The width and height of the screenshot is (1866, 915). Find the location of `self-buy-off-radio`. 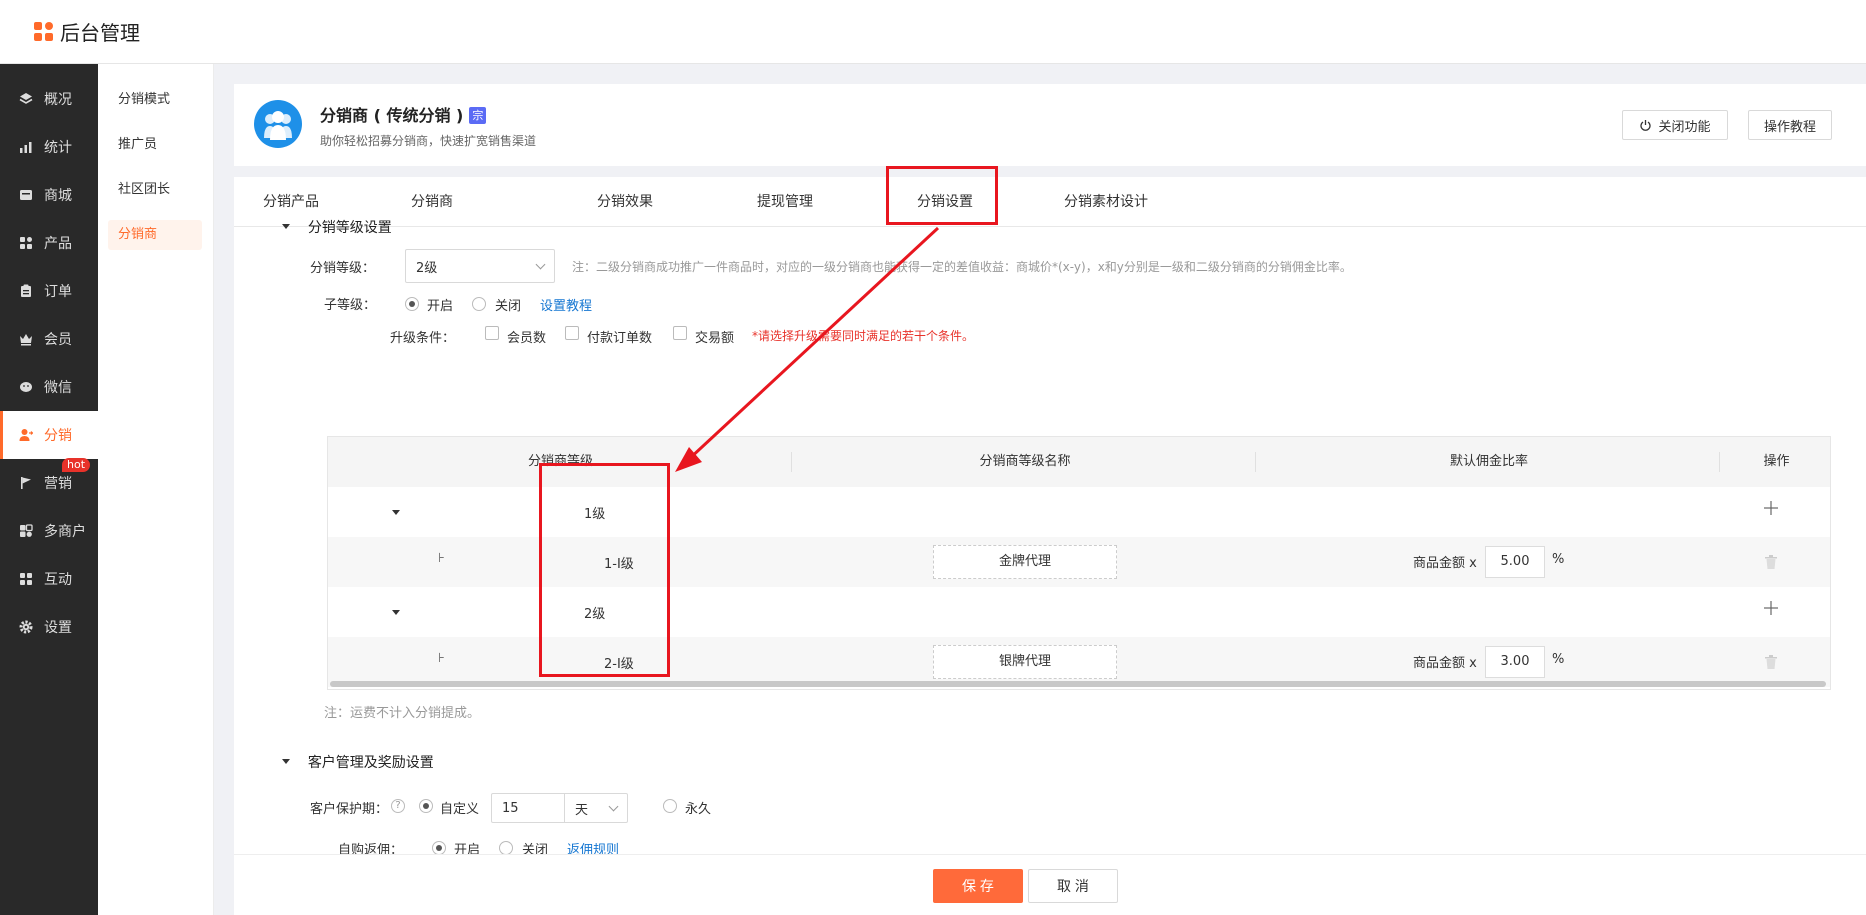

self-buy-off-radio is located at coordinates (506, 847).